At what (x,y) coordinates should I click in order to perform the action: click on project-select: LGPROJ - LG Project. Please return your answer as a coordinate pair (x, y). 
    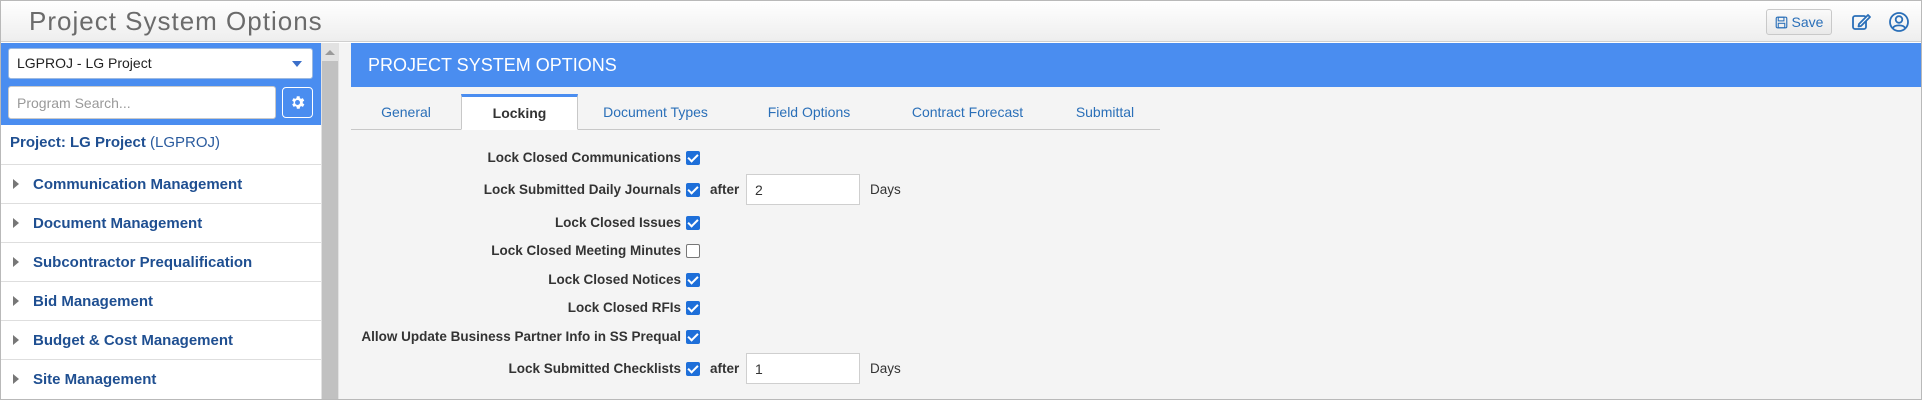
    Looking at the image, I should click on (160, 63).